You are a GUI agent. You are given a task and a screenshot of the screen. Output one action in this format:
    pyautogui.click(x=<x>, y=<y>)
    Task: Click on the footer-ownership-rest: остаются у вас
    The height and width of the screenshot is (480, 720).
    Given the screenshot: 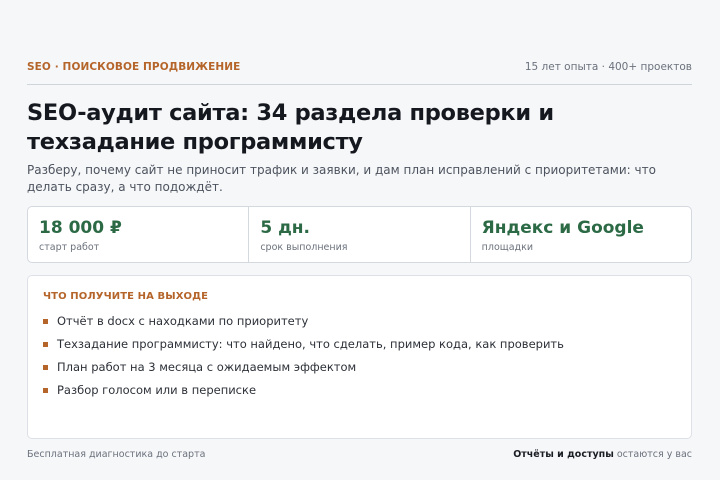 What is the action you would take?
    pyautogui.click(x=652, y=454)
    